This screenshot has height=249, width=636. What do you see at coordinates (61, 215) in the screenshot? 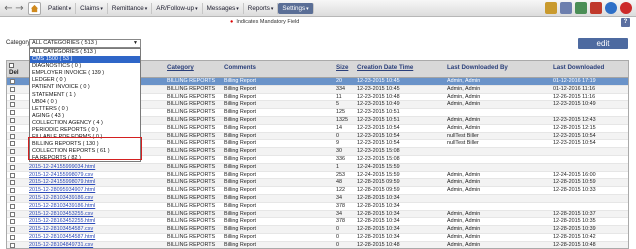
I see `cell-file-name: 2015-12-28103453255.csv` at bounding box center [61, 215].